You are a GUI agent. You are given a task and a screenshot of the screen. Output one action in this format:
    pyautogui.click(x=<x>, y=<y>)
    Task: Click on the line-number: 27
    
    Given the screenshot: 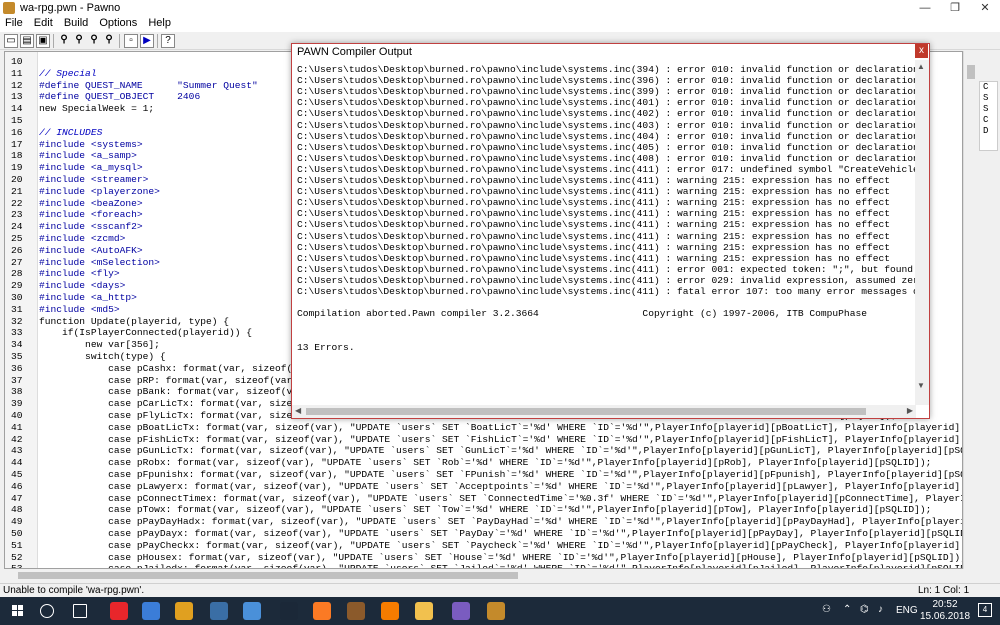 What is the action you would take?
    pyautogui.click(x=17, y=262)
    